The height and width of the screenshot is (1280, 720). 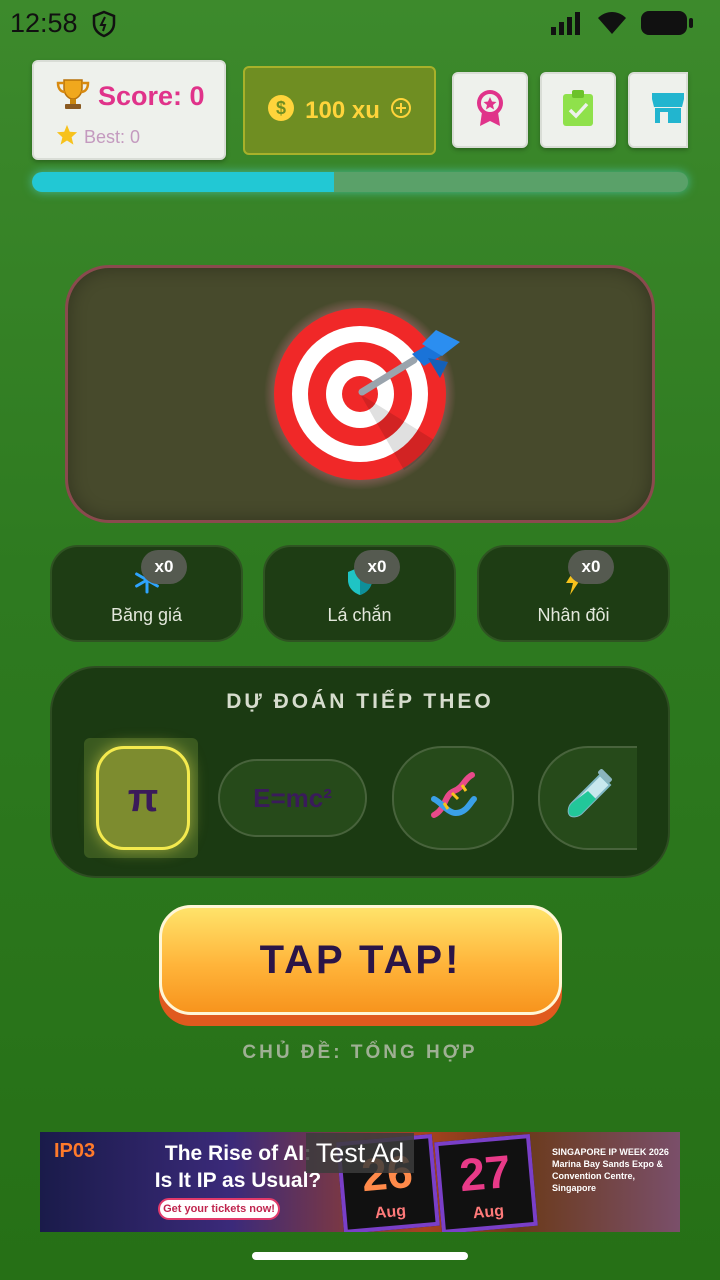 I want to click on prediction-item-test-tube, so click(x=587, y=798).